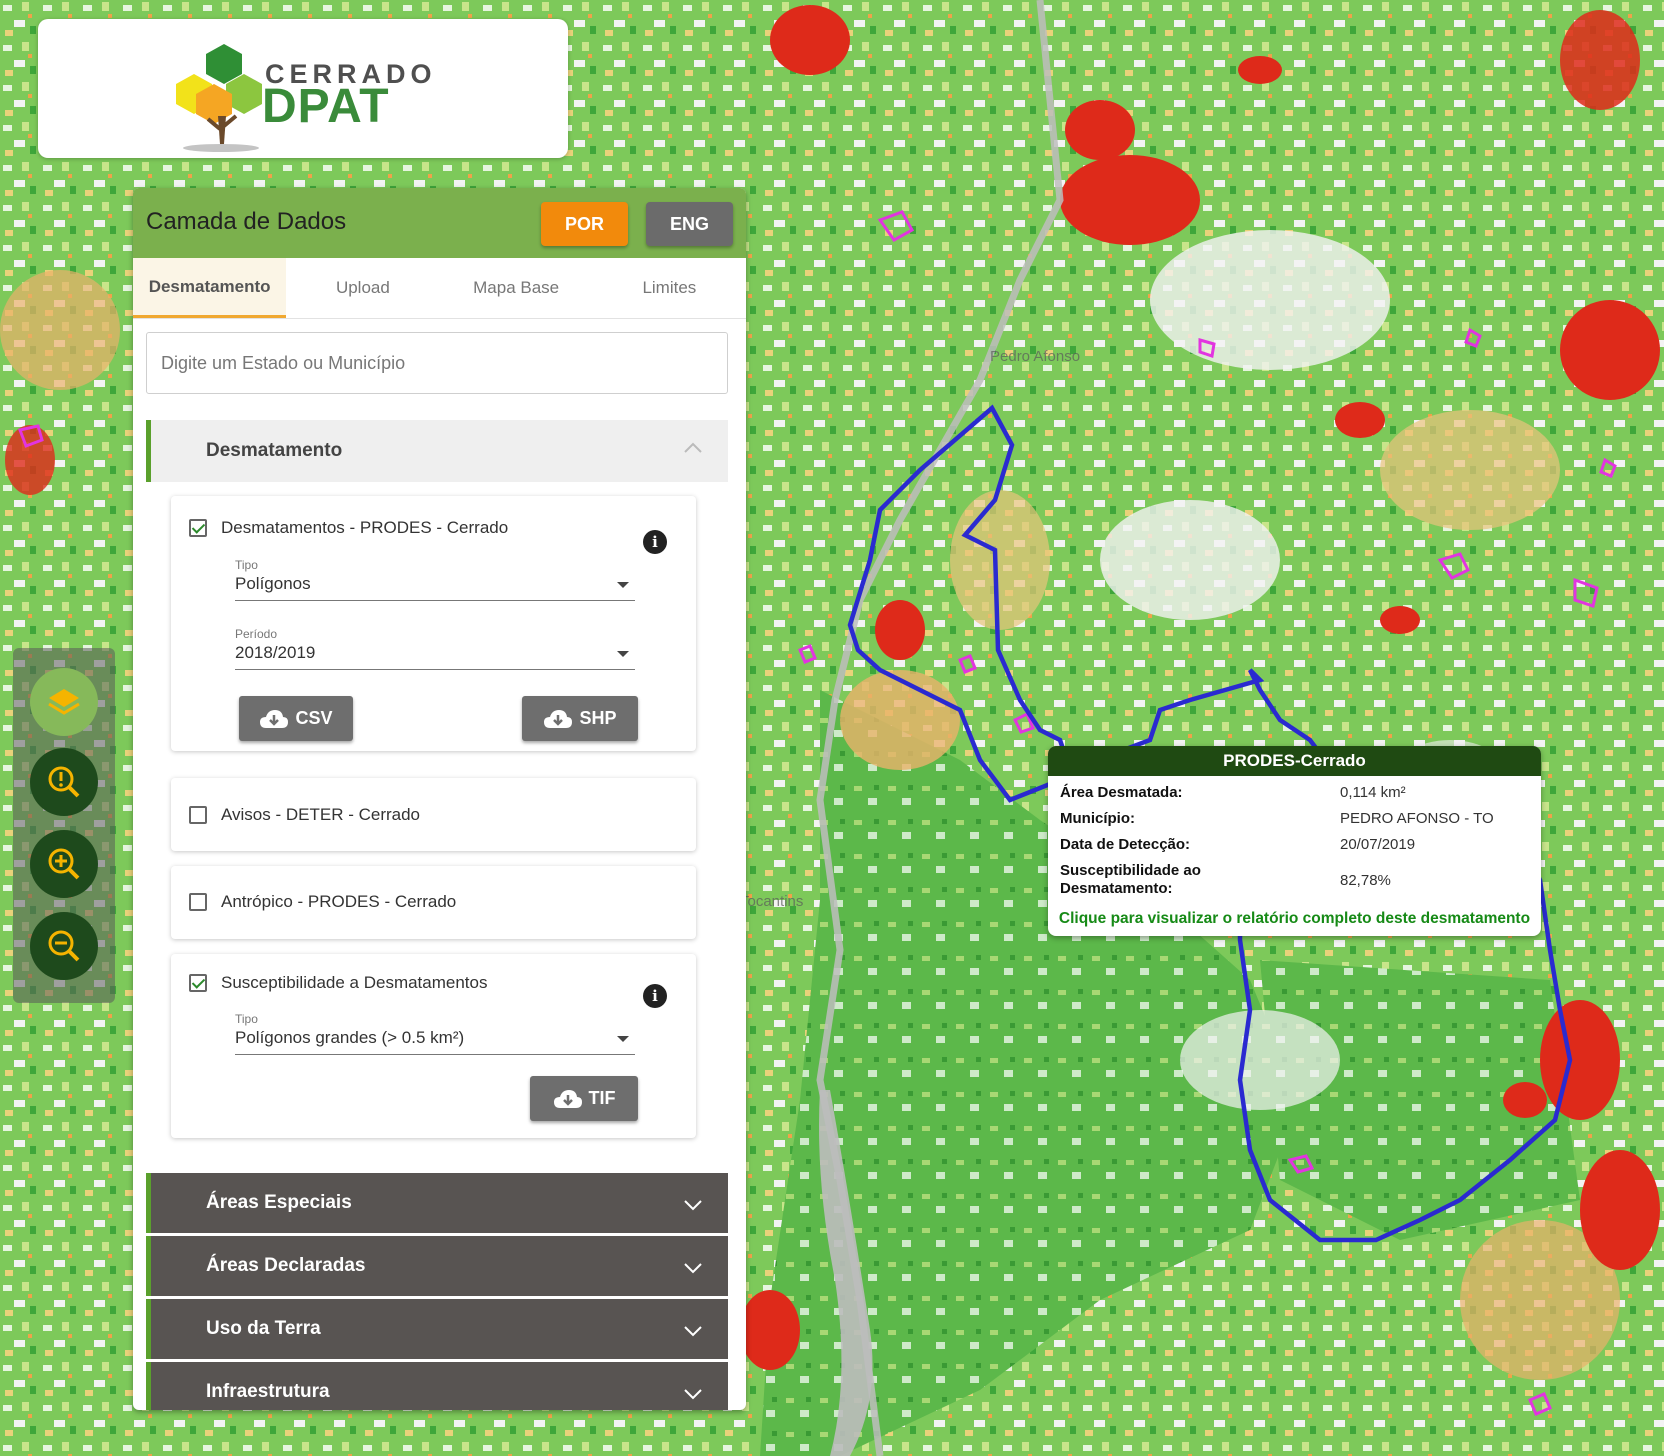  I want to click on layer-label: Antrópico - PRODES - Cerrado, so click(339, 901).